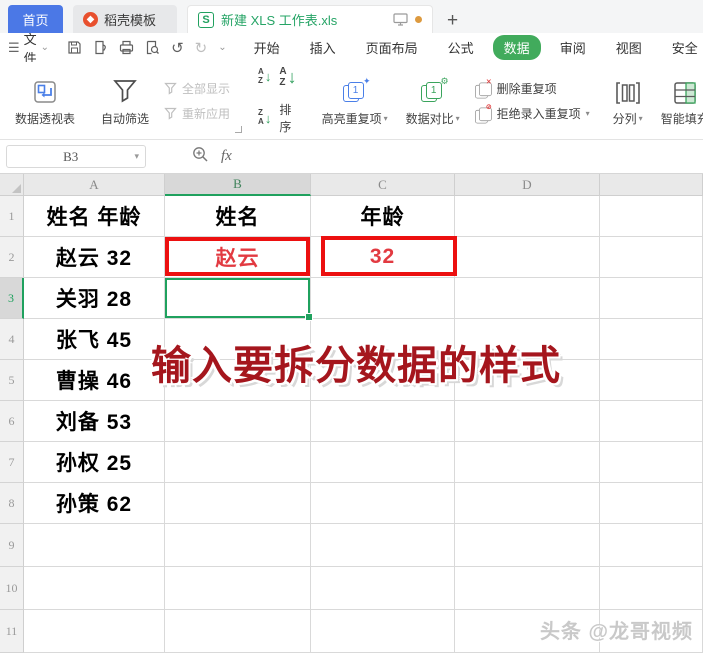  I want to click on tab-data-active: 数据, so click(516, 47).